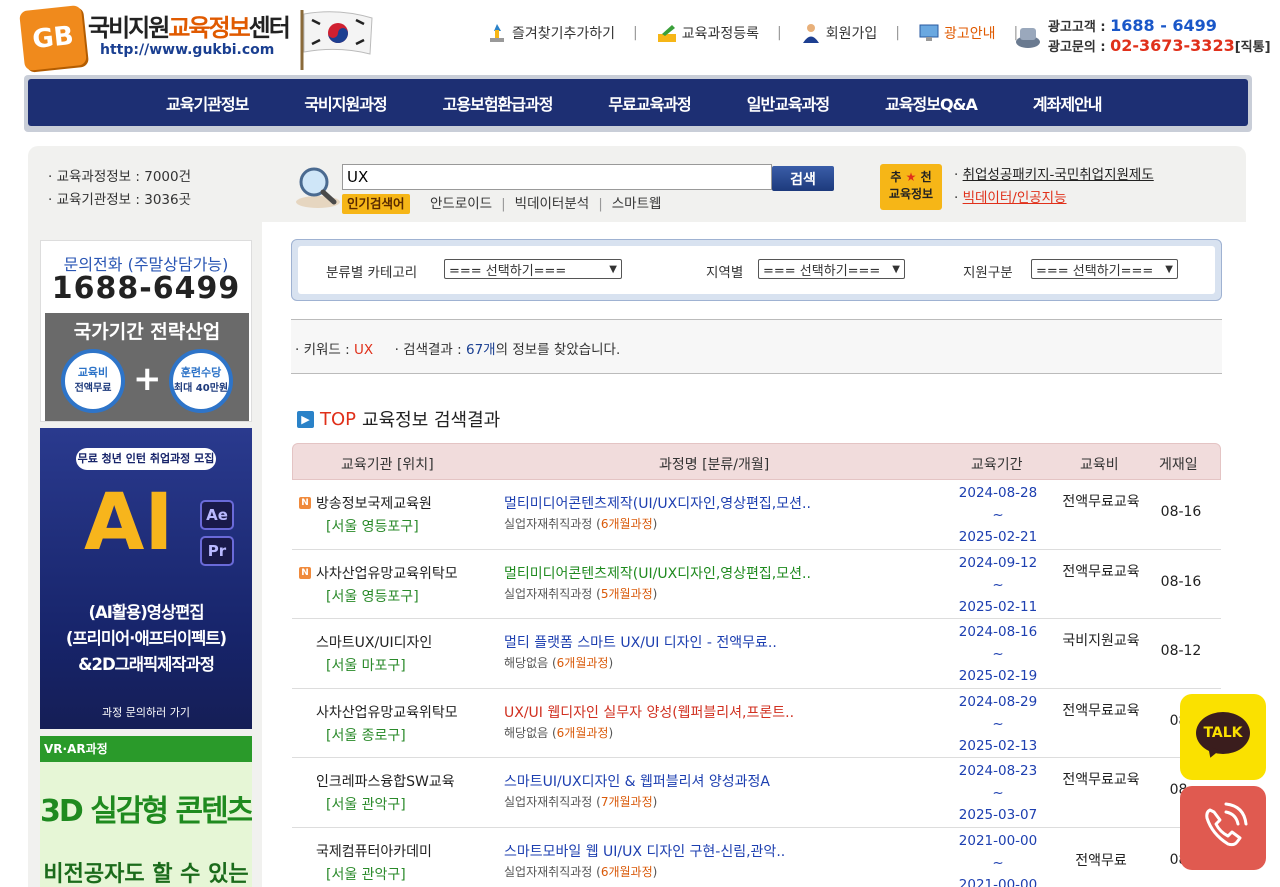  What do you see at coordinates (838, 33) in the screenshot?
I see `signup-link: 회원가입` at bounding box center [838, 33].